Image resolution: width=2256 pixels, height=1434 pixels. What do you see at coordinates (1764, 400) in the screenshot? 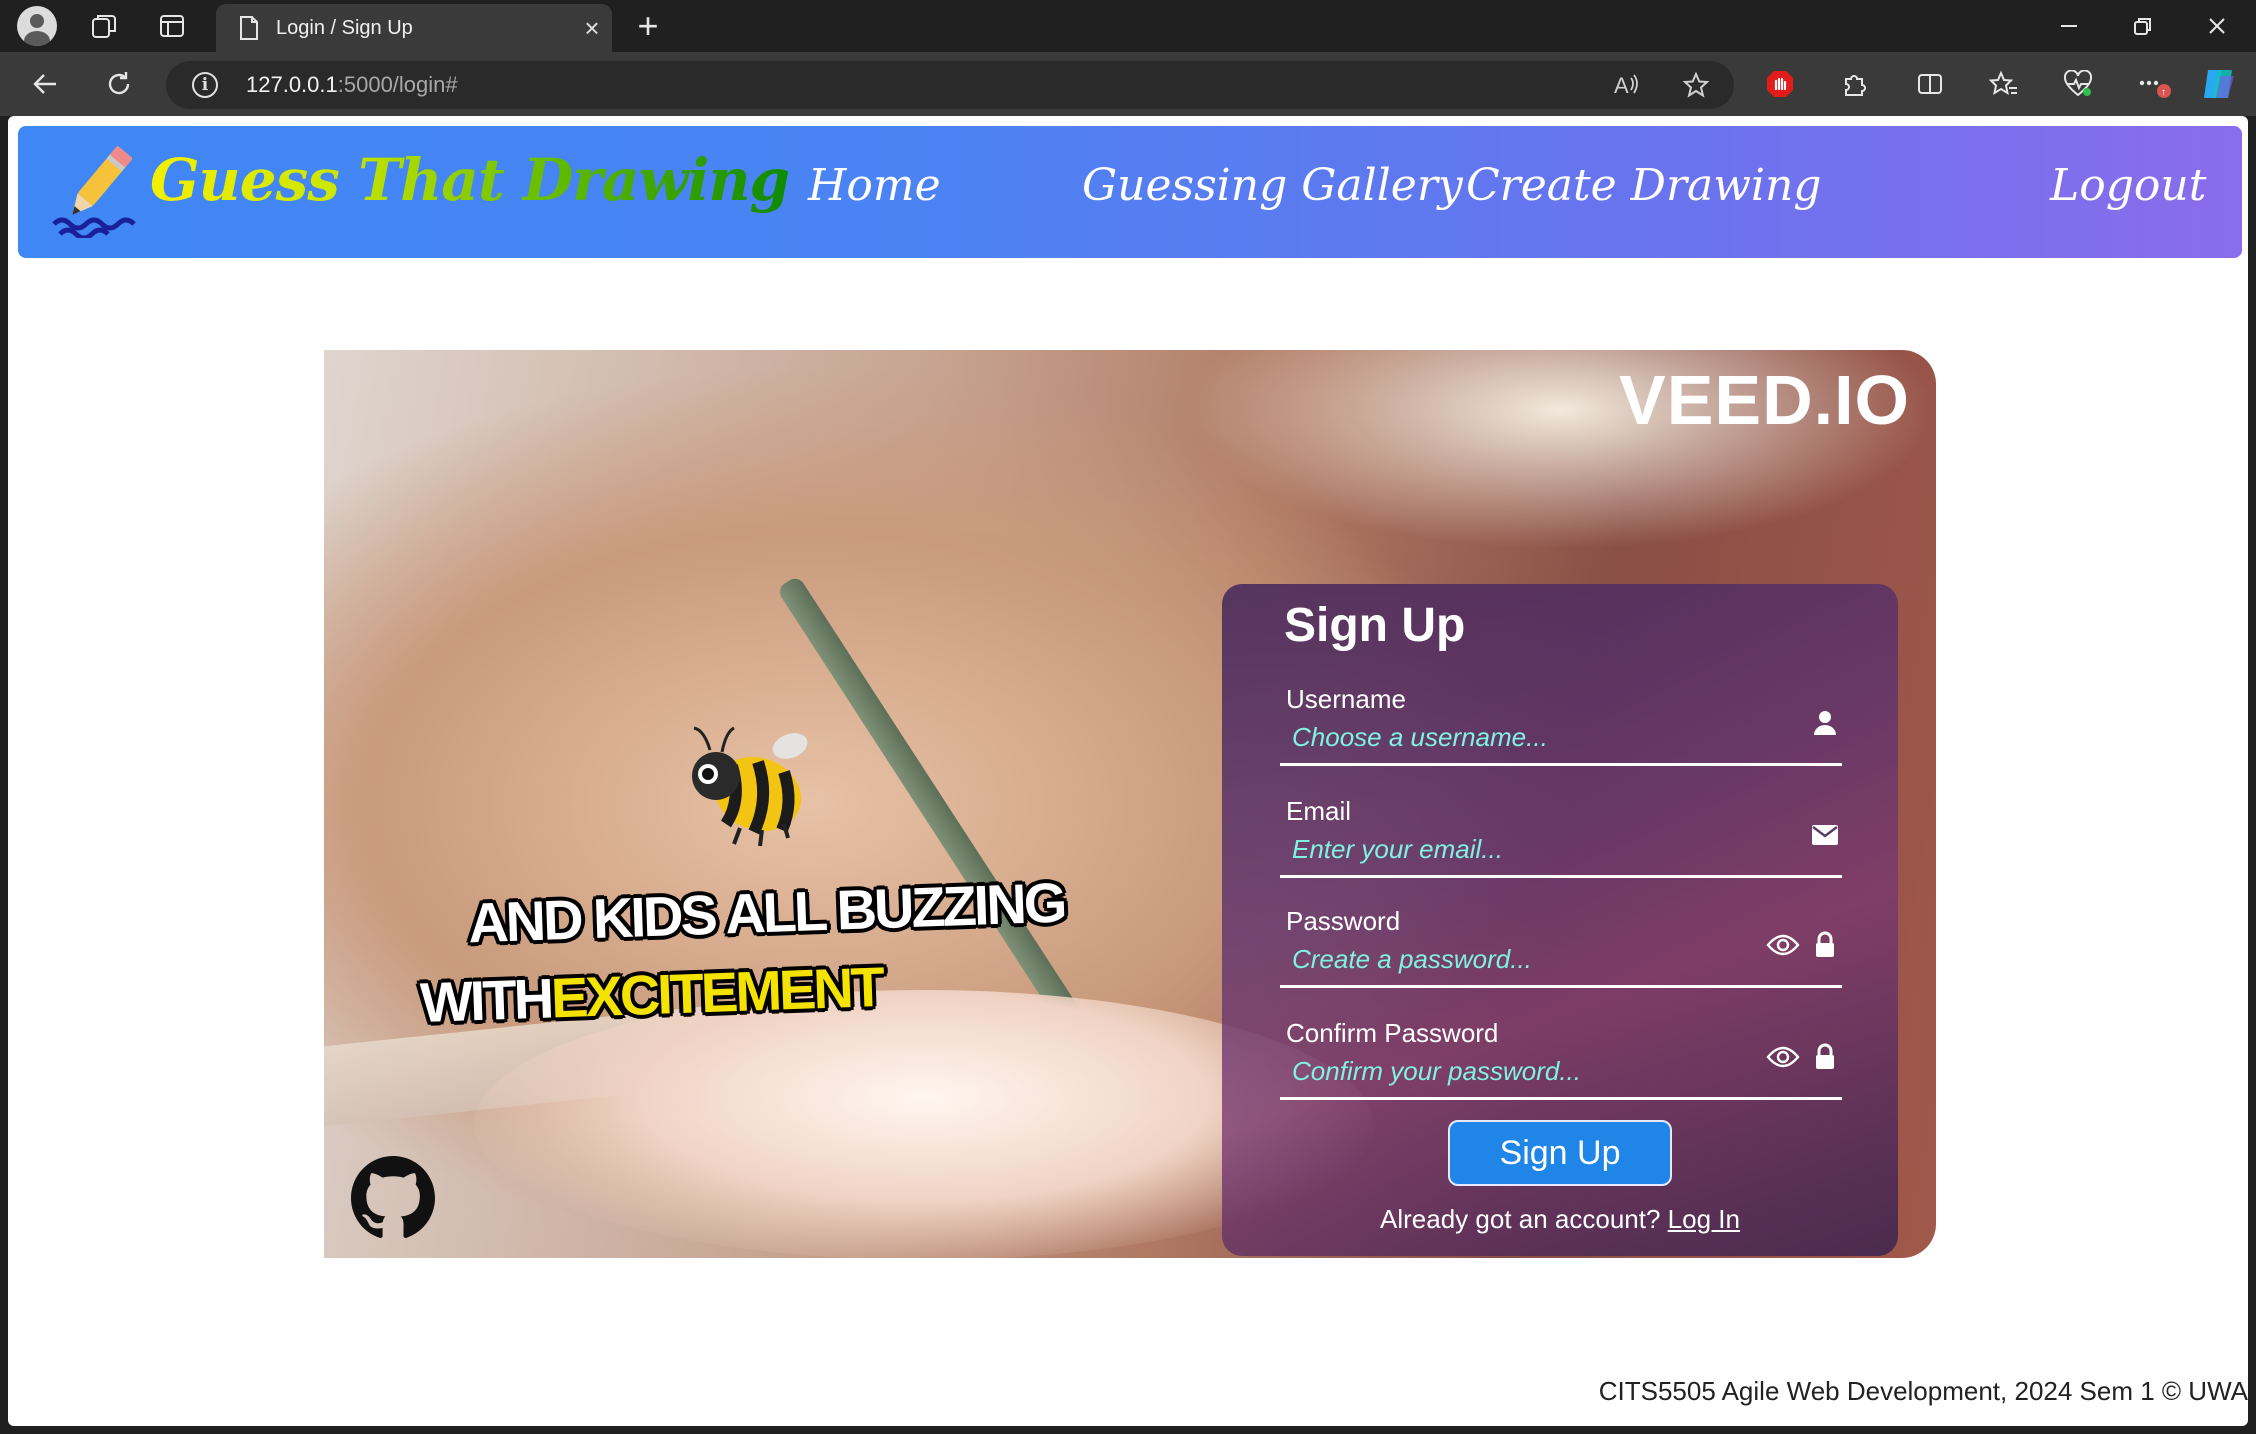
I see `veed-watermark: VEED.IO` at bounding box center [1764, 400].